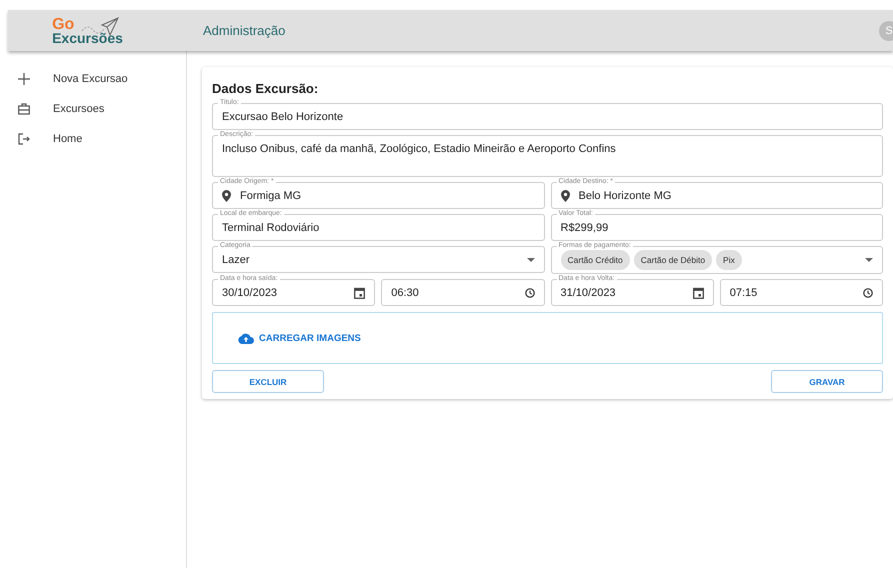  I want to click on sidebar-item: Home, so click(97, 139).